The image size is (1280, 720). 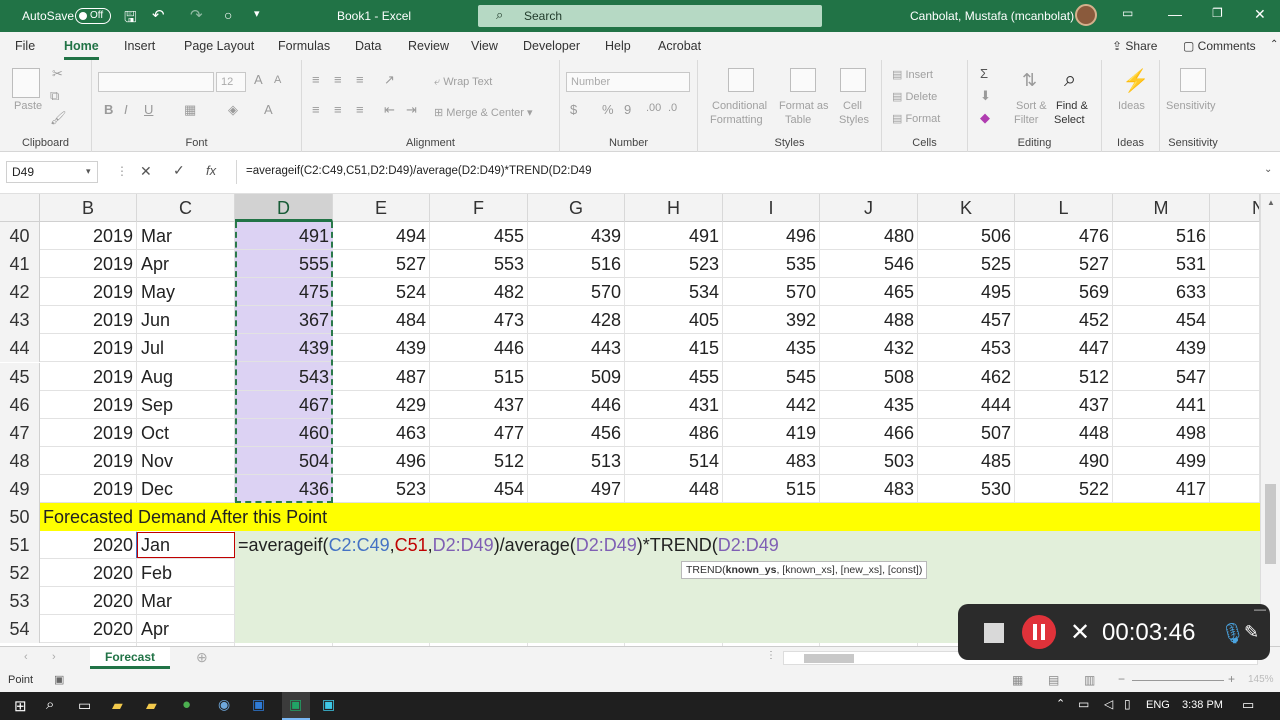 What do you see at coordinates (411, 110) in the screenshot?
I see `increase-indent-icon: ⇥` at bounding box center [411, 110].